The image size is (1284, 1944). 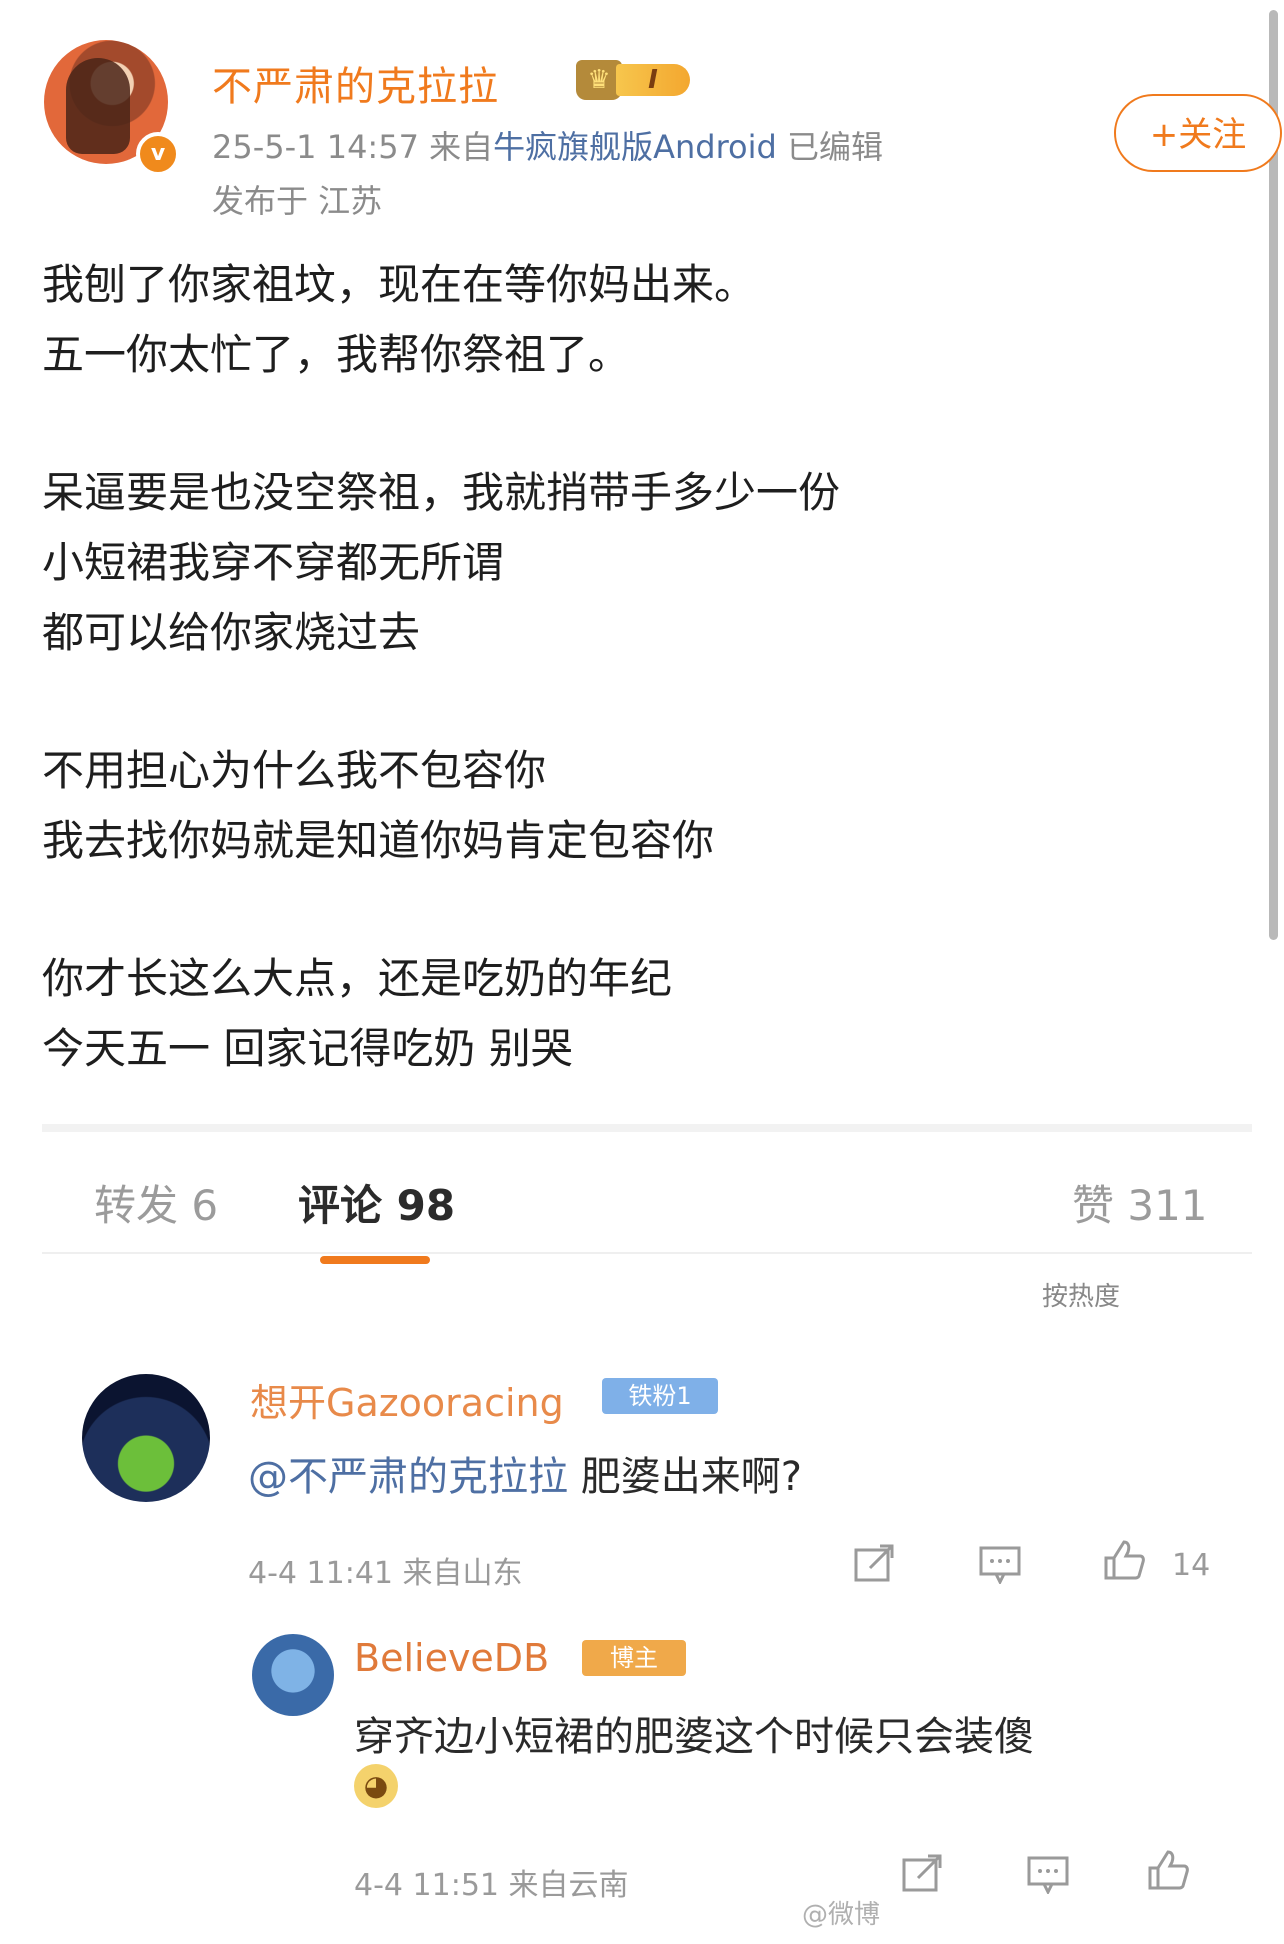 What do you see at coordinates (336, 354) in the screenshot?
I see `post-line: 五一你太忙了，我帮你祭祖了。` at bounding box center [336, 354].